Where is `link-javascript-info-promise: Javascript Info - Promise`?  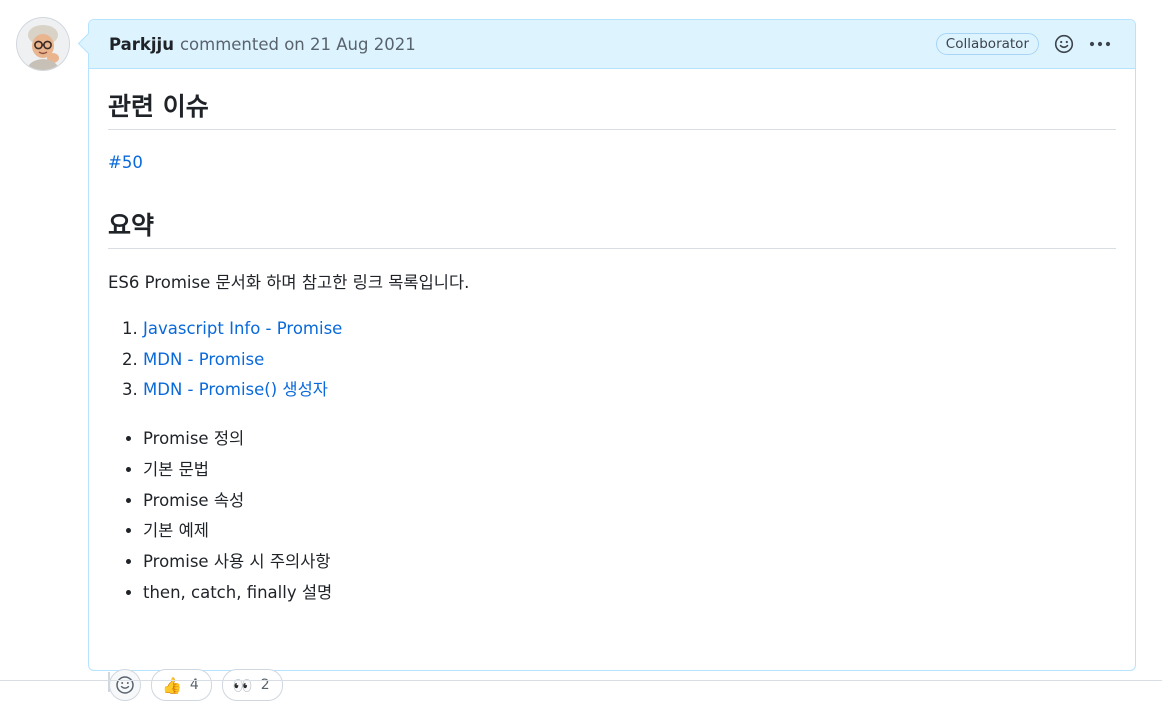
link-javascript-info-promise: Javascript Info - Promise is located at coordinates (242, 328).